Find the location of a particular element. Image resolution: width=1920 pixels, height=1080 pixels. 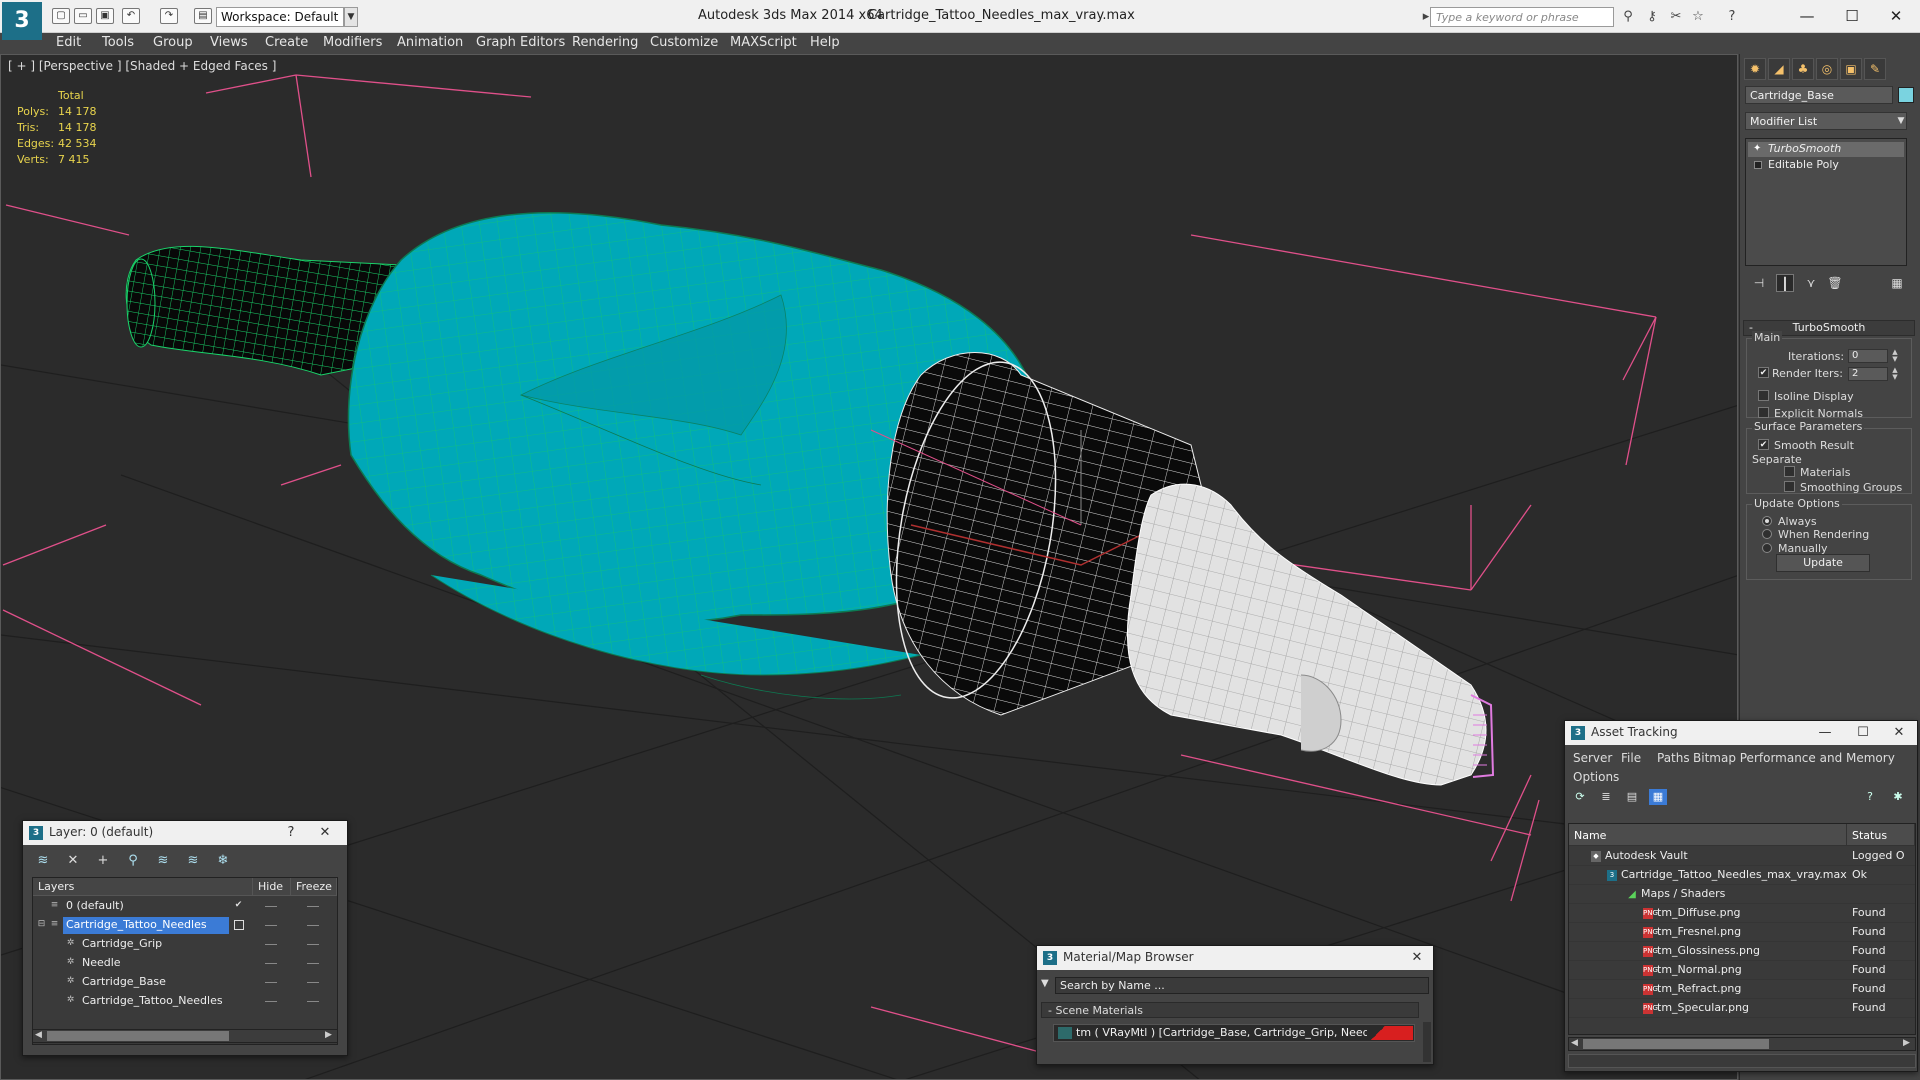

workspace-dropdown: Workspace: Default is located at coordinates (280, 17).